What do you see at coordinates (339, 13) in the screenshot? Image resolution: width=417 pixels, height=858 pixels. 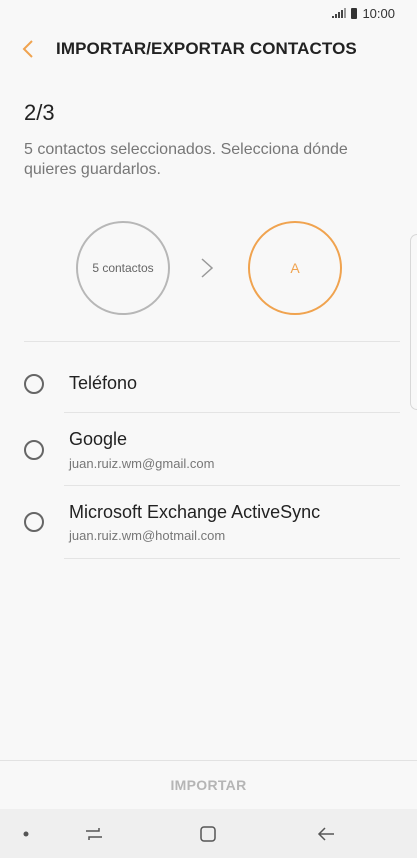 I see `signal-icon` at bounding box center [339, 13].